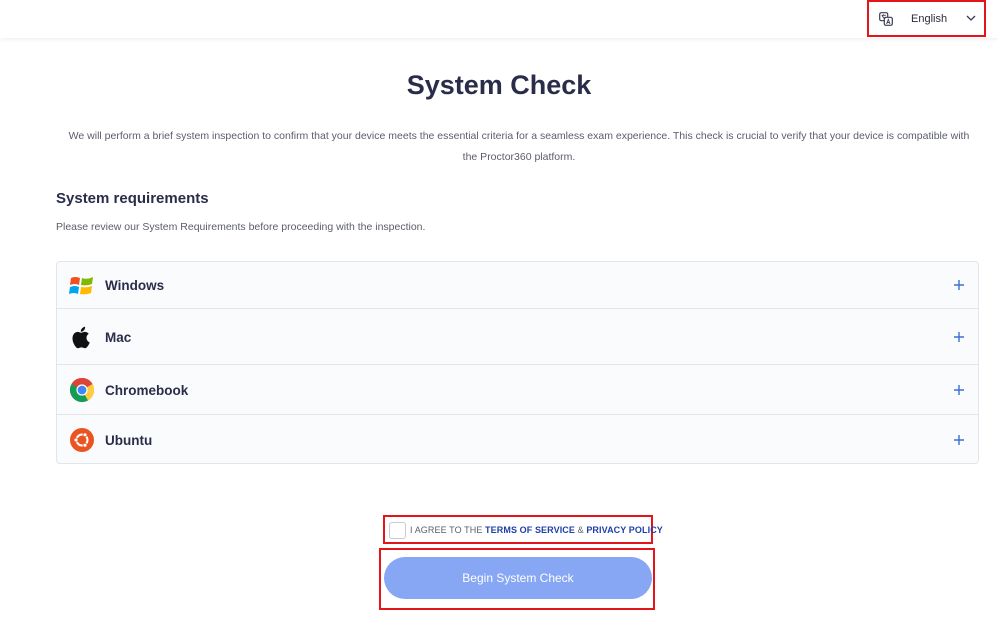 This screenshot has height=629, width=998. I want to click on terms-of-service-link: TERMS OF SERVICE, so click(530, 530).